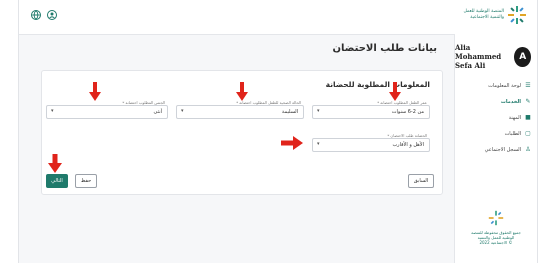 The image size is (554, 263). I want to click on page-title: بيانات طلب الاحتضان, so click(384, 48).